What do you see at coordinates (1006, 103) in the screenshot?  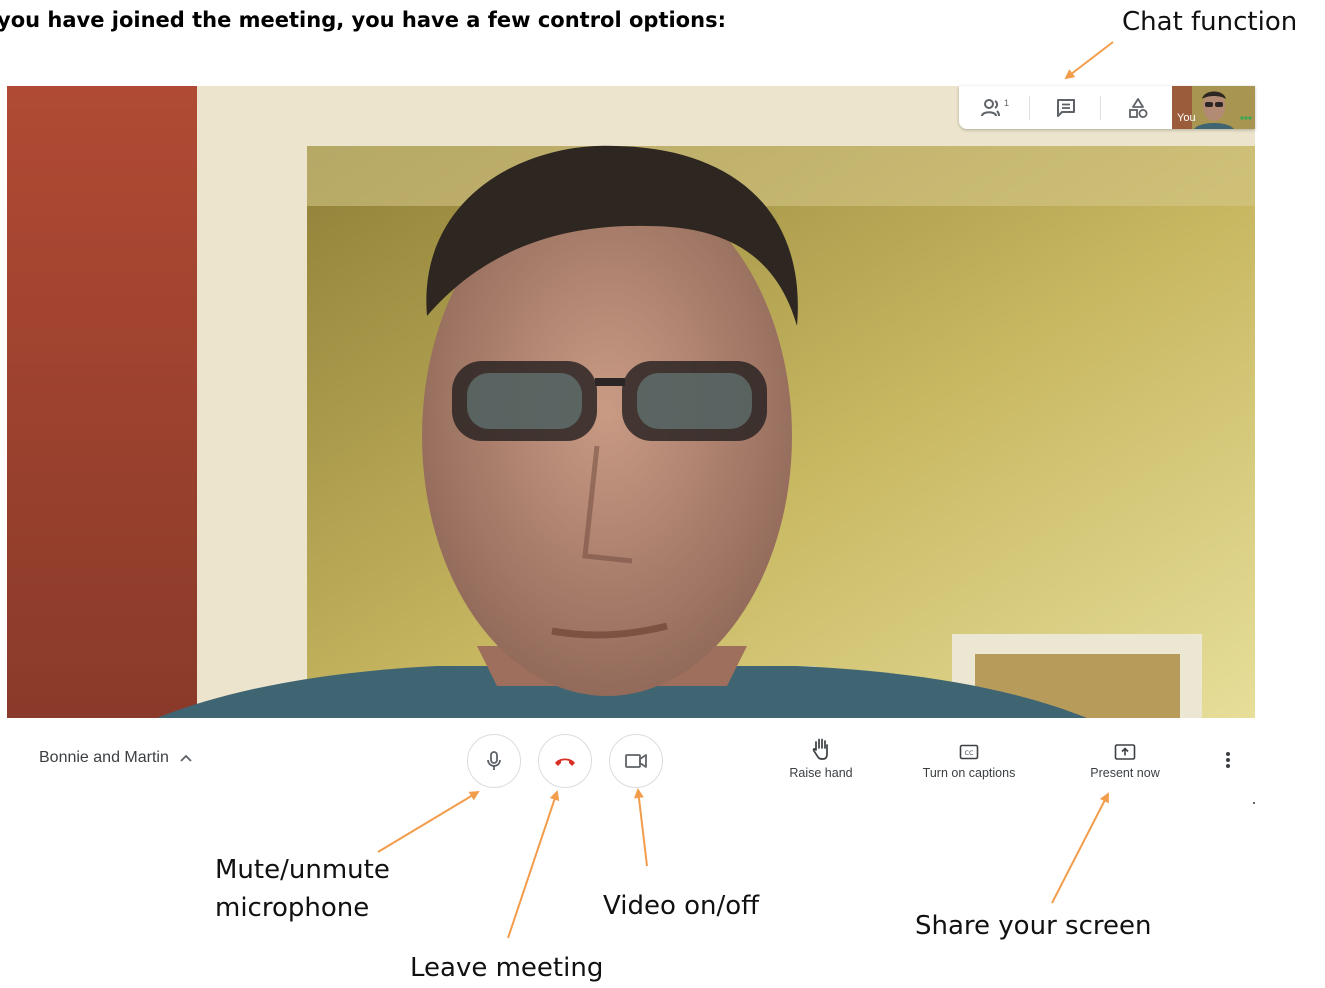 I see `participants-count: 1` at bounding box center [1006, 103].